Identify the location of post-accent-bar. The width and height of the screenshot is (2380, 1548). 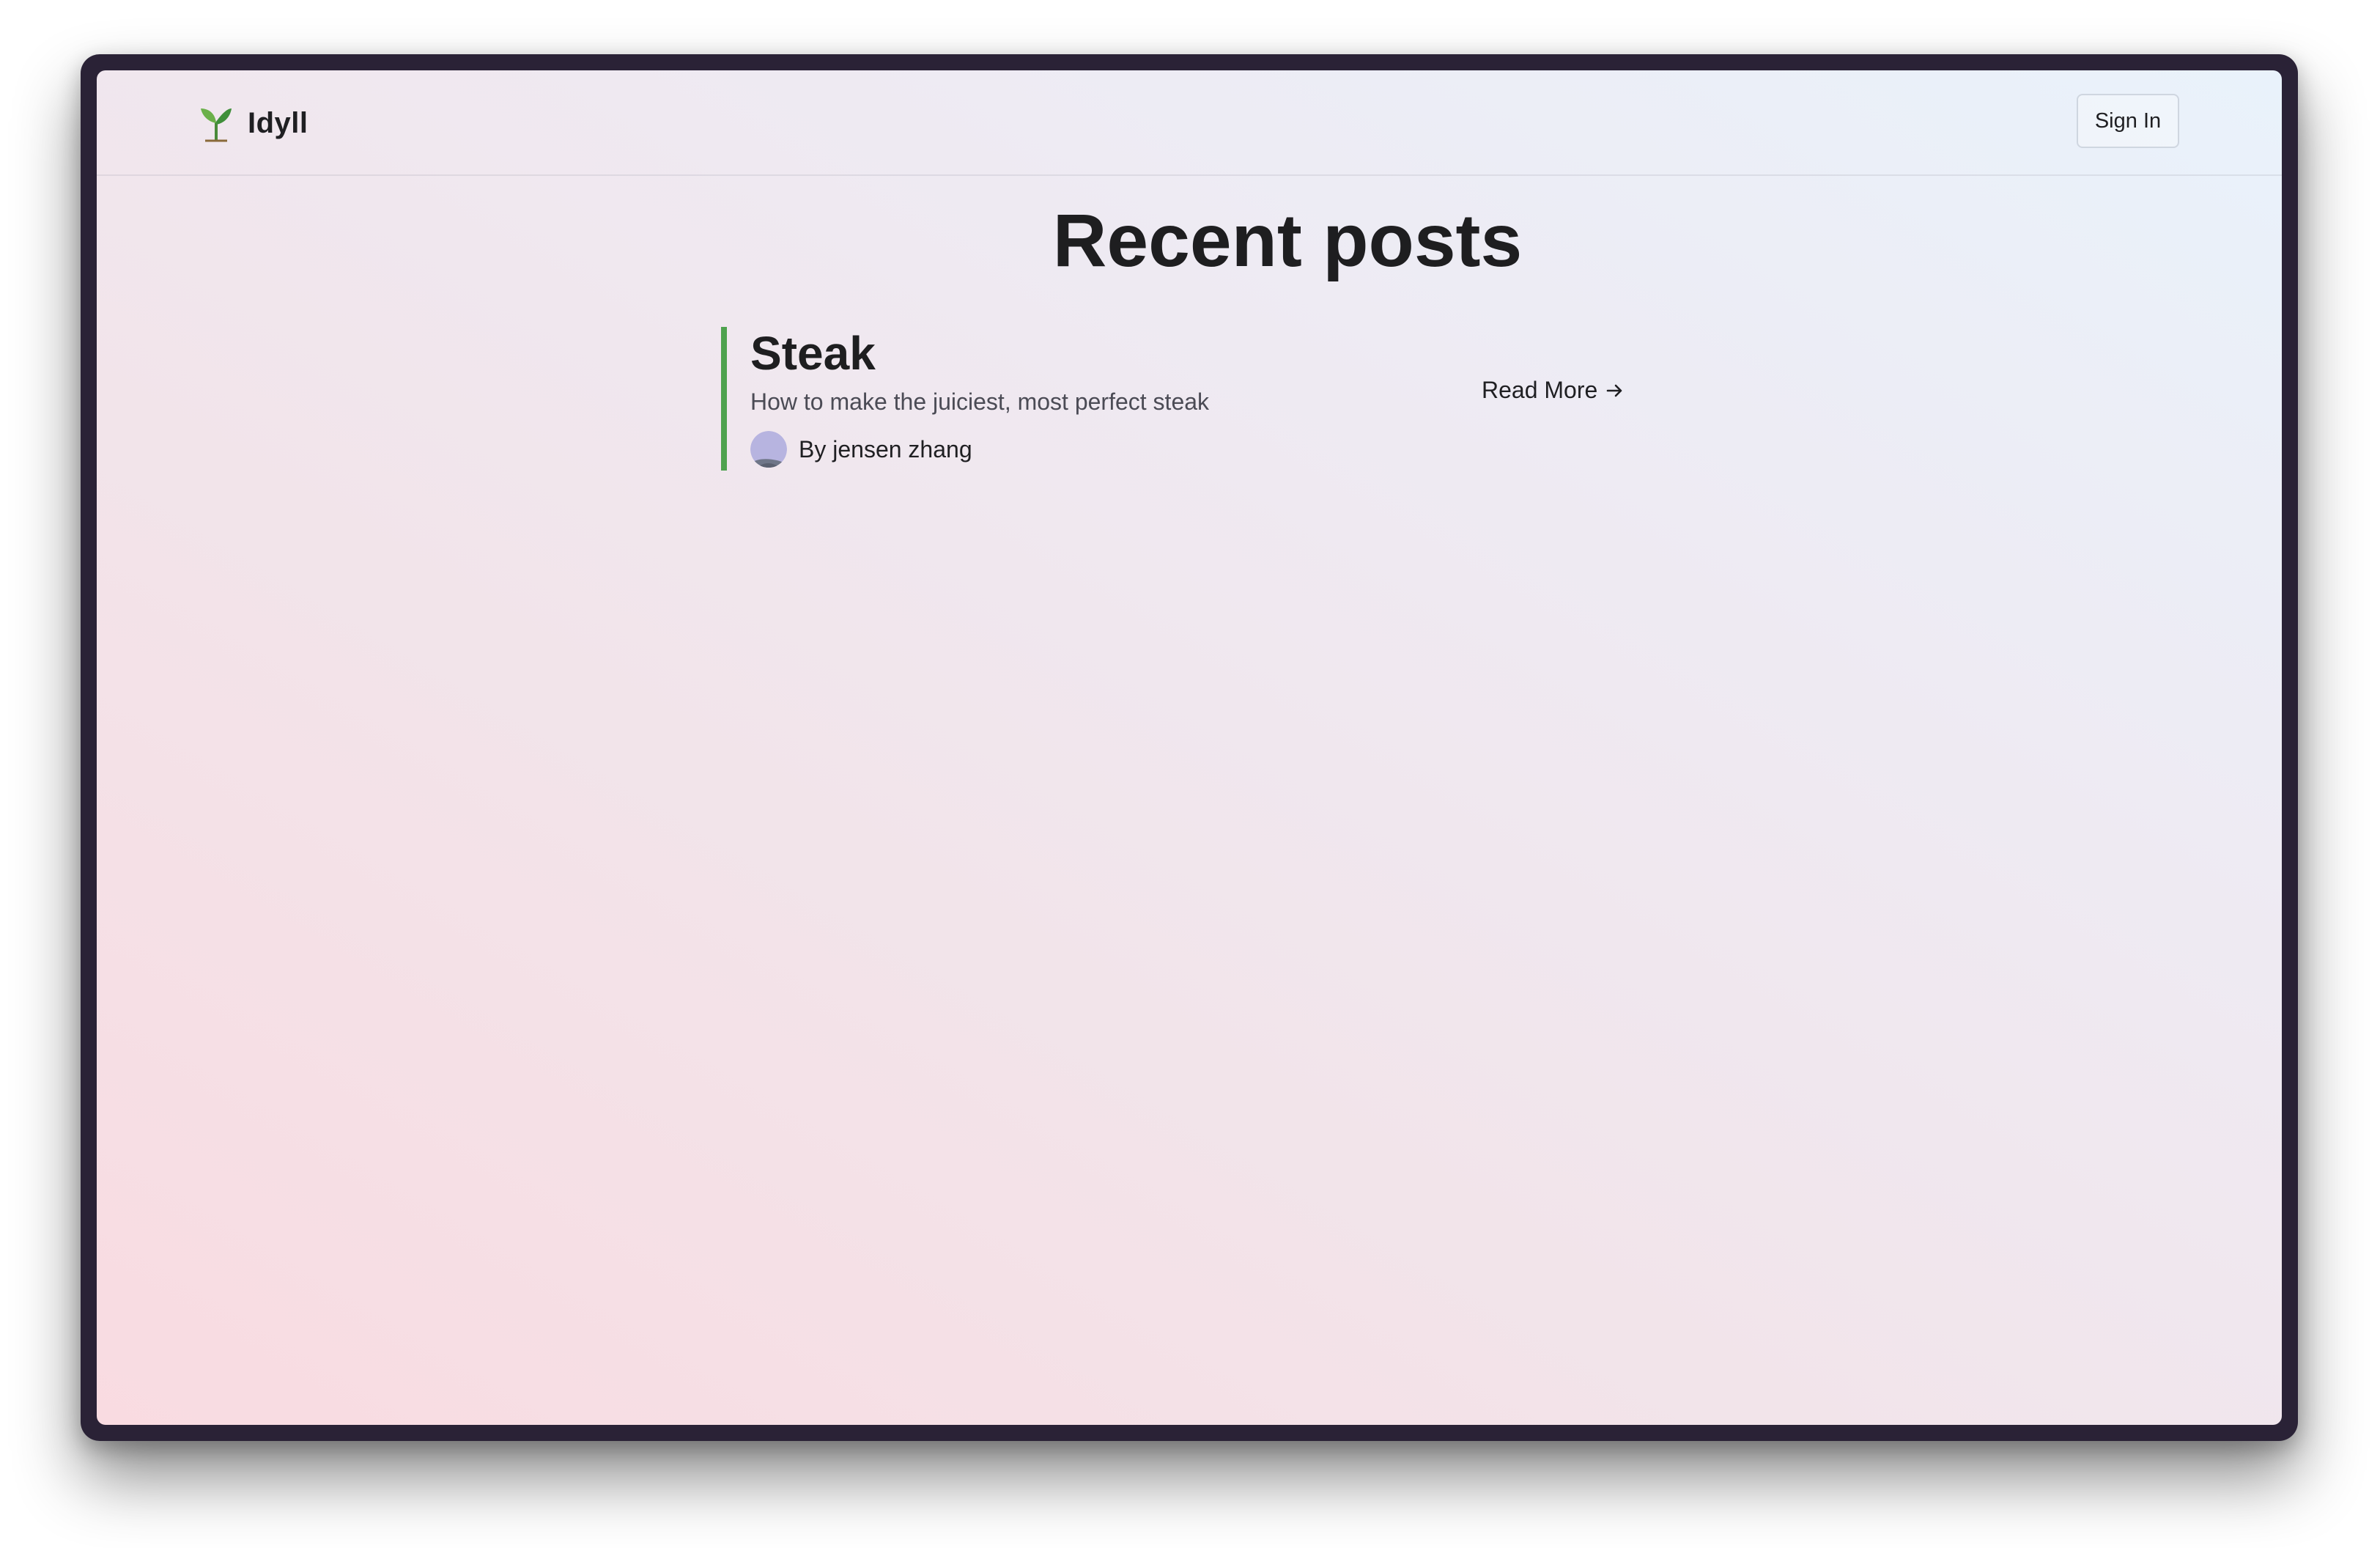
(724, 399).